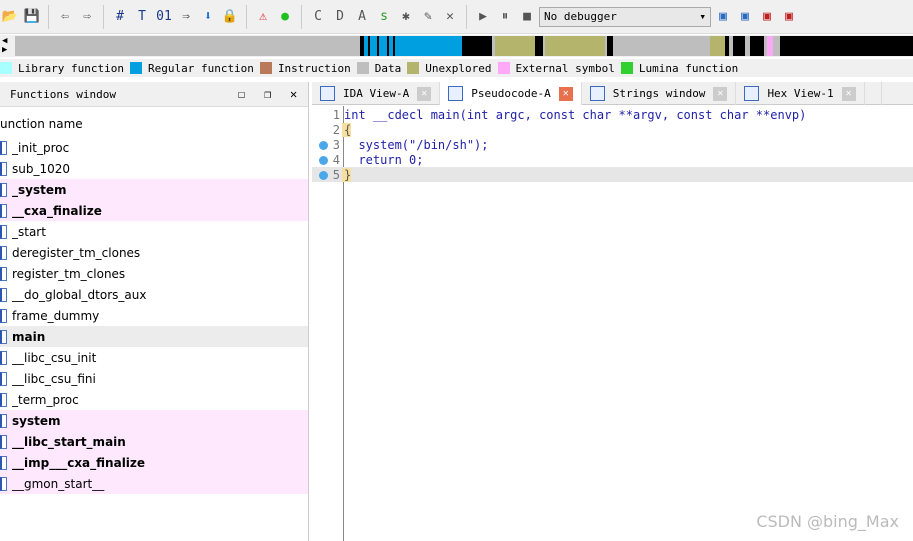  I want to click on function-name: _system, so click(39, 189).